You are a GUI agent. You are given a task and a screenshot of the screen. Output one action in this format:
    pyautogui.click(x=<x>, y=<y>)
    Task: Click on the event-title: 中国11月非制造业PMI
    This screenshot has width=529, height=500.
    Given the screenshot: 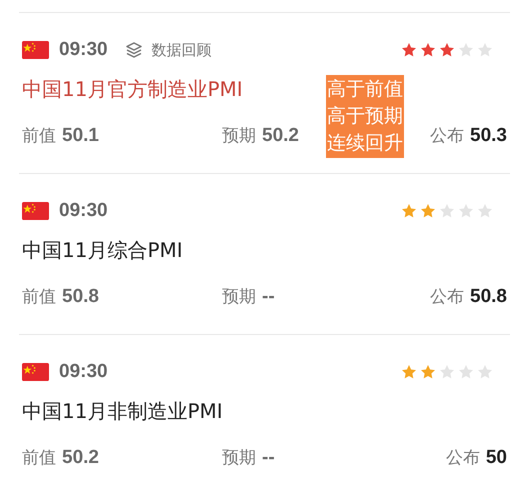 What is the action you would take?
    pyautogui.click(x=122, y=411)
    